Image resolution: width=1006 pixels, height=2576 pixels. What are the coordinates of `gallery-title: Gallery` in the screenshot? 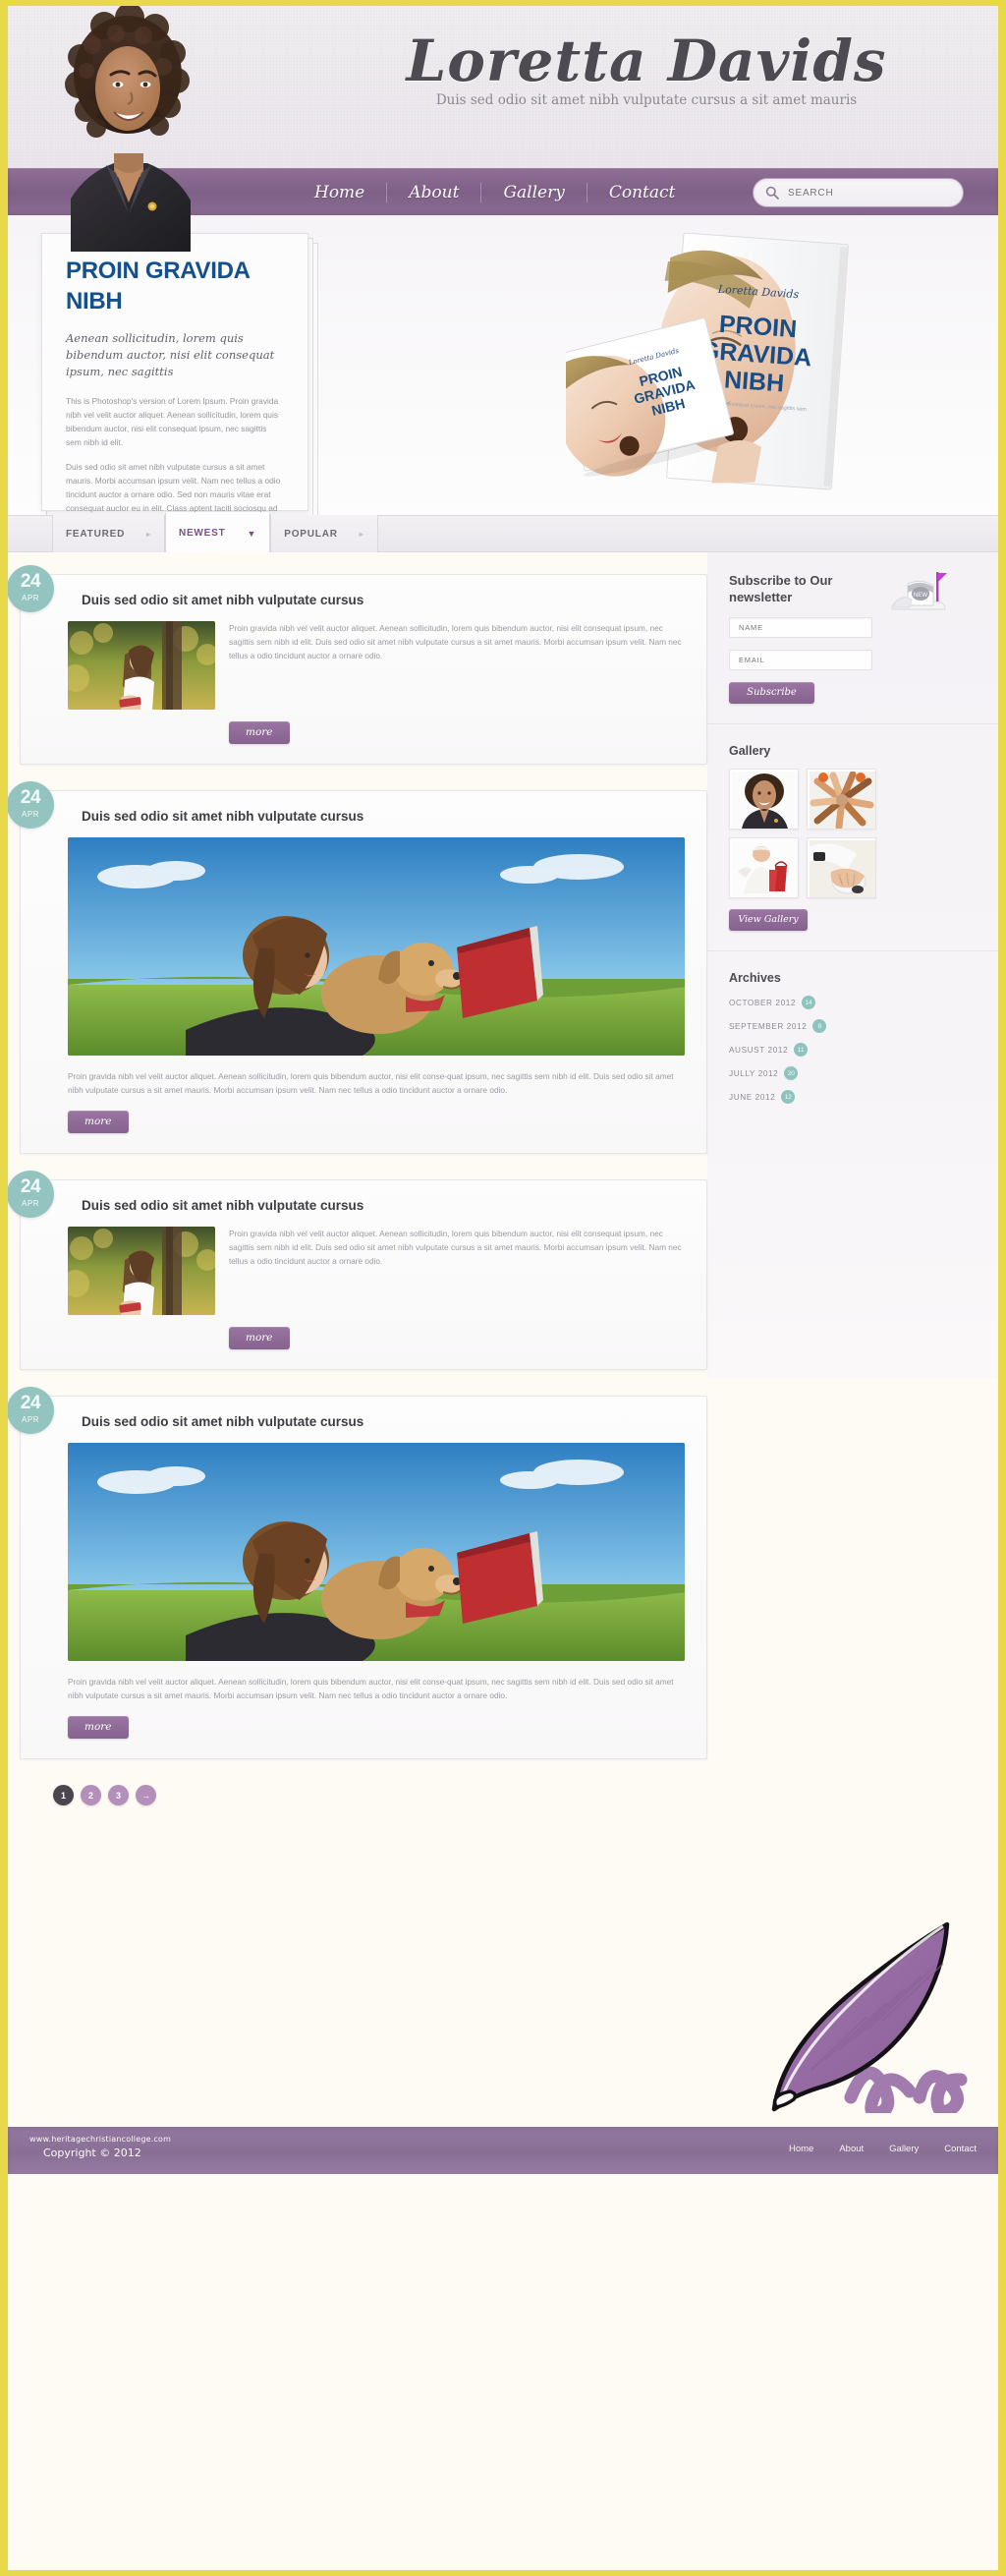 It's located at (750, 751).